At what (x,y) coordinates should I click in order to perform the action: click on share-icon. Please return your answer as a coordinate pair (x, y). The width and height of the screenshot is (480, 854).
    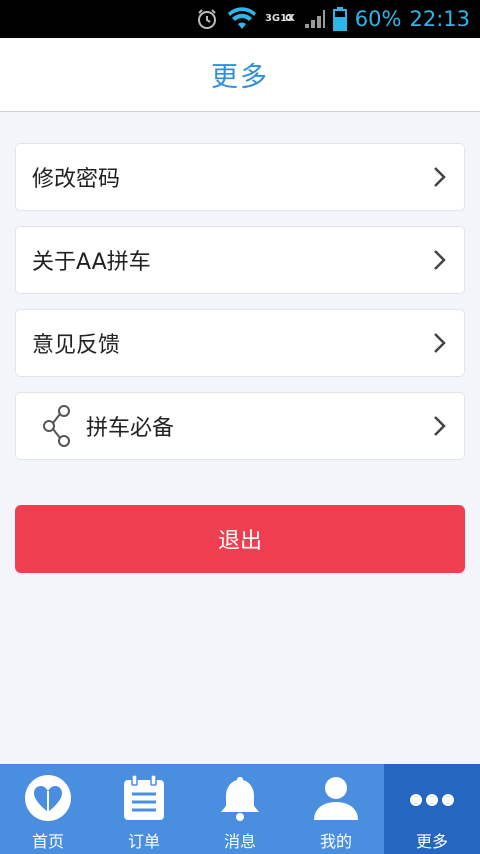
    Looking at the image, I should click on (56, 426).